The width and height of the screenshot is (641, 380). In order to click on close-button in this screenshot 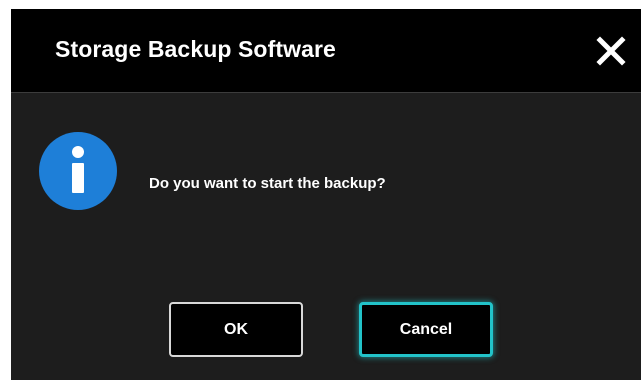, I will do `click(611, 51)`.